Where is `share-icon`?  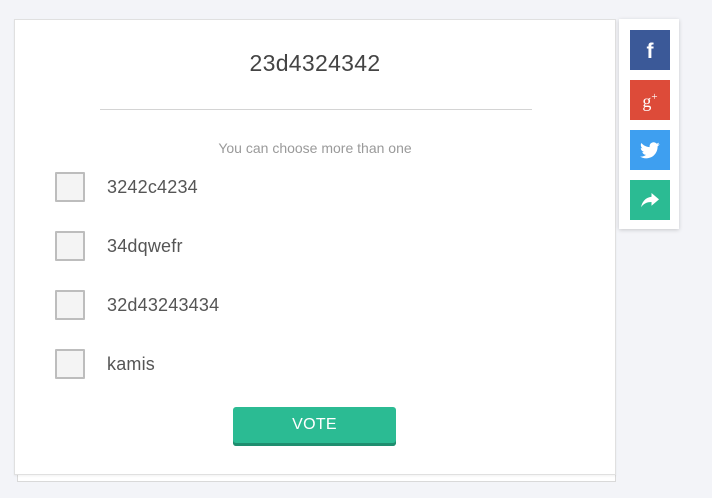
share-icon is located at coordinates (650, 199).